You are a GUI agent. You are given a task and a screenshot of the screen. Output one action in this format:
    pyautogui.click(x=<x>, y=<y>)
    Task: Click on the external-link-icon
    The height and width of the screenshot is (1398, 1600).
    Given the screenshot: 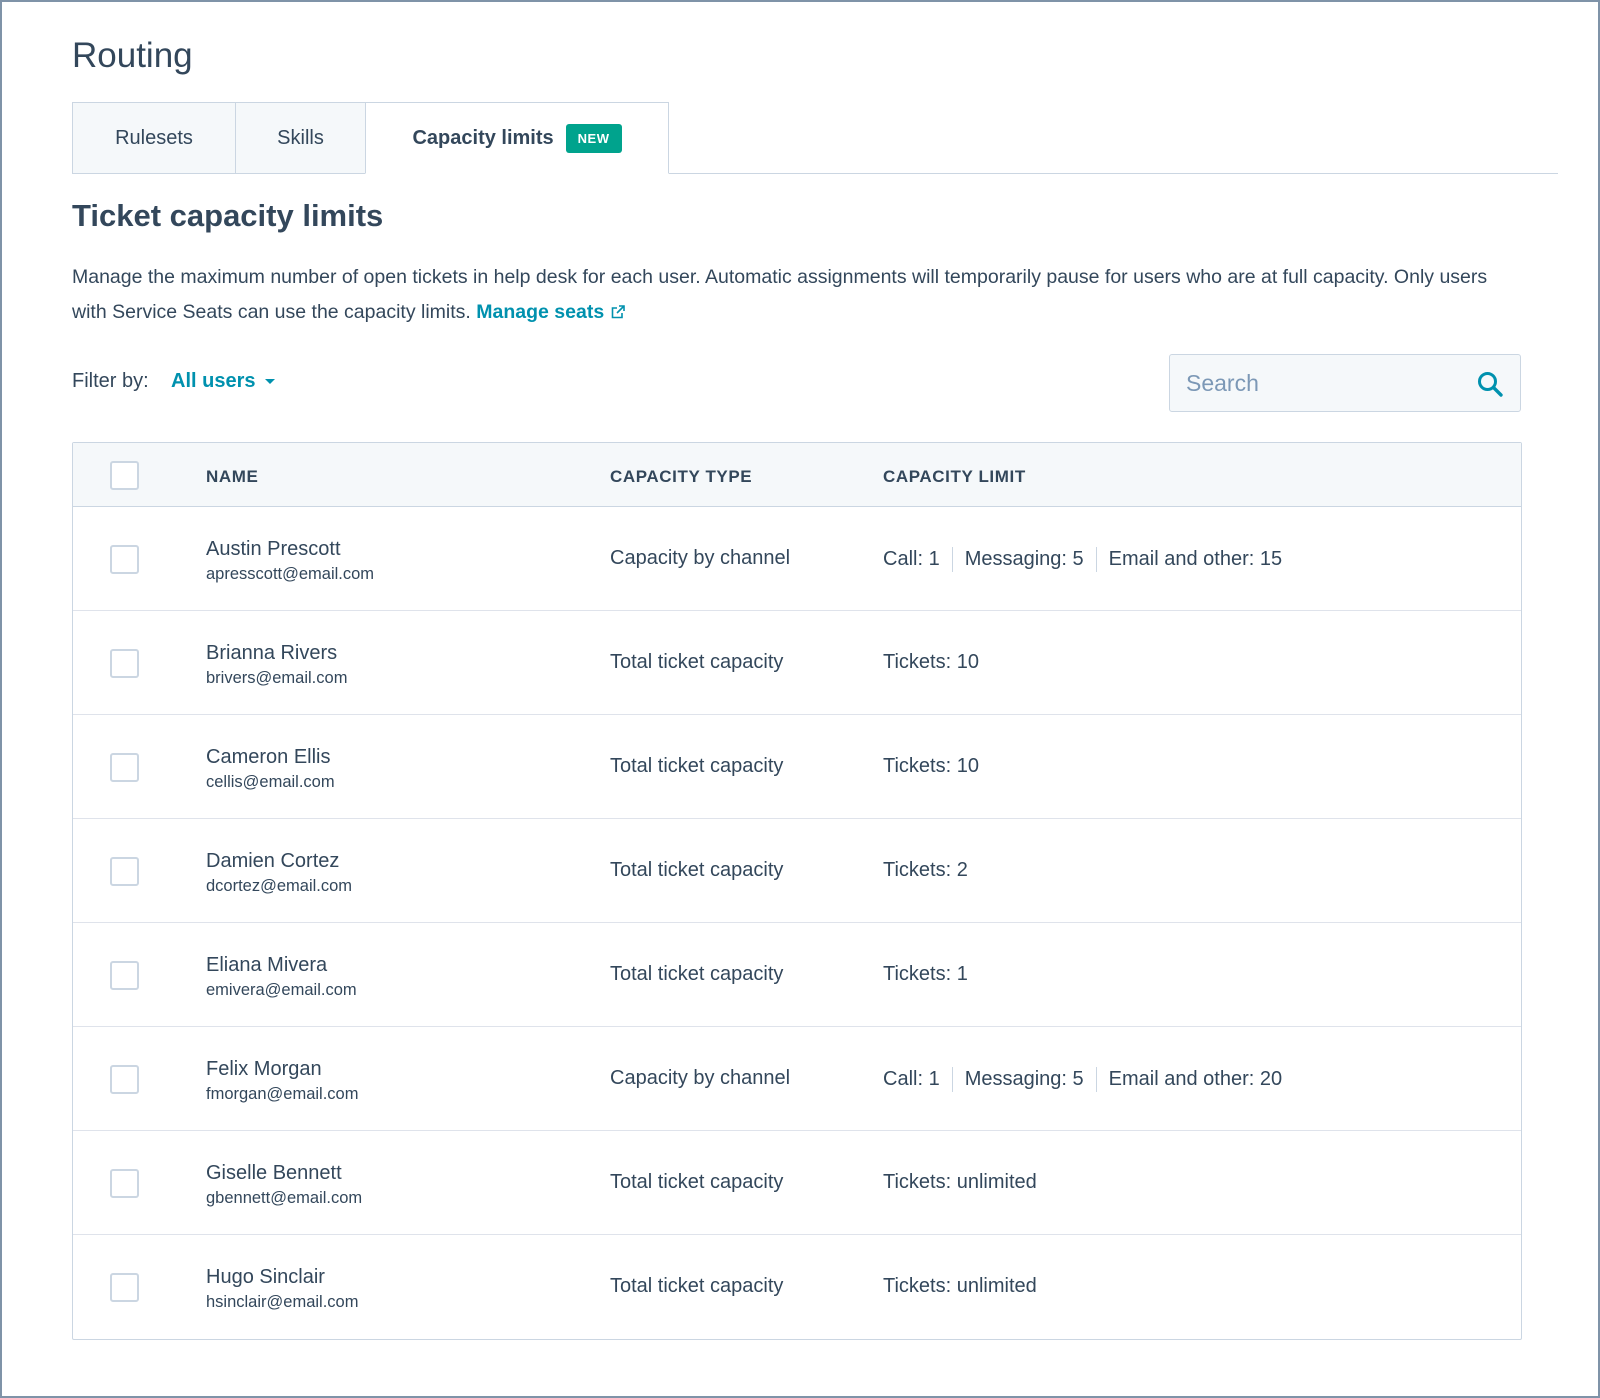 What is the action you would take?
    pyautogui.click(x=618, y=312)
    